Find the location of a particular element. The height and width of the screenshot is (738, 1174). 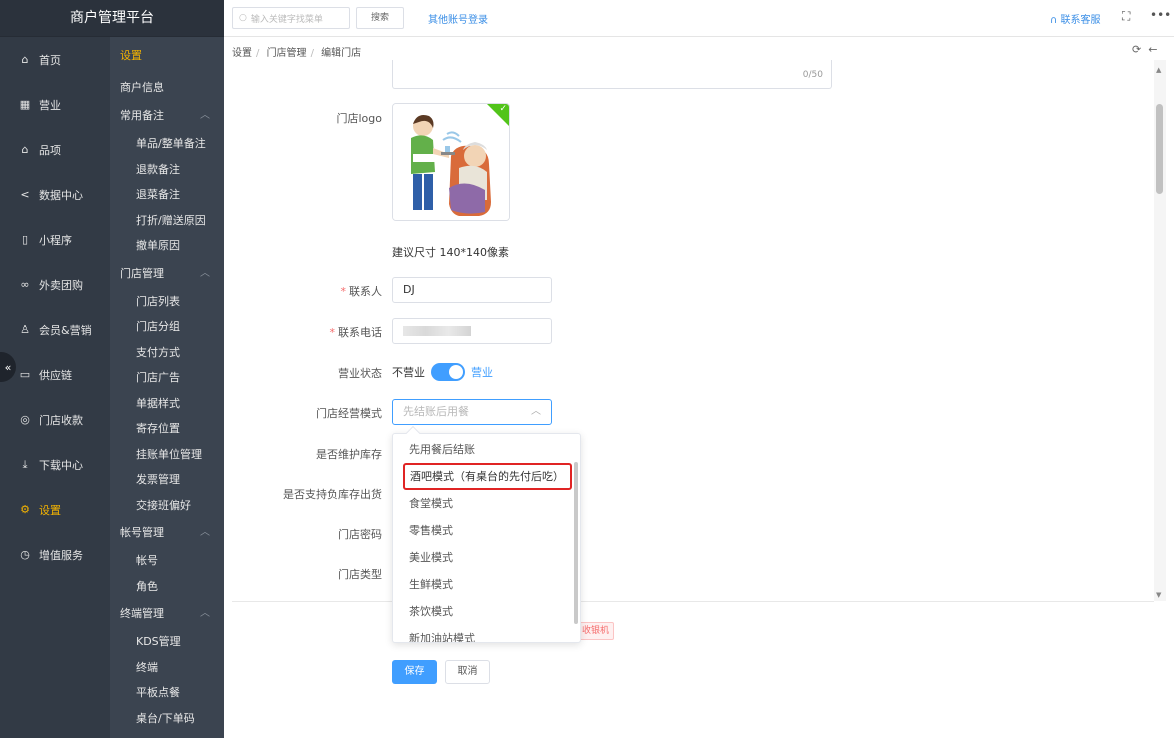

operation-mode-label: 门店经营模式 is located at coordinates (349, 413).